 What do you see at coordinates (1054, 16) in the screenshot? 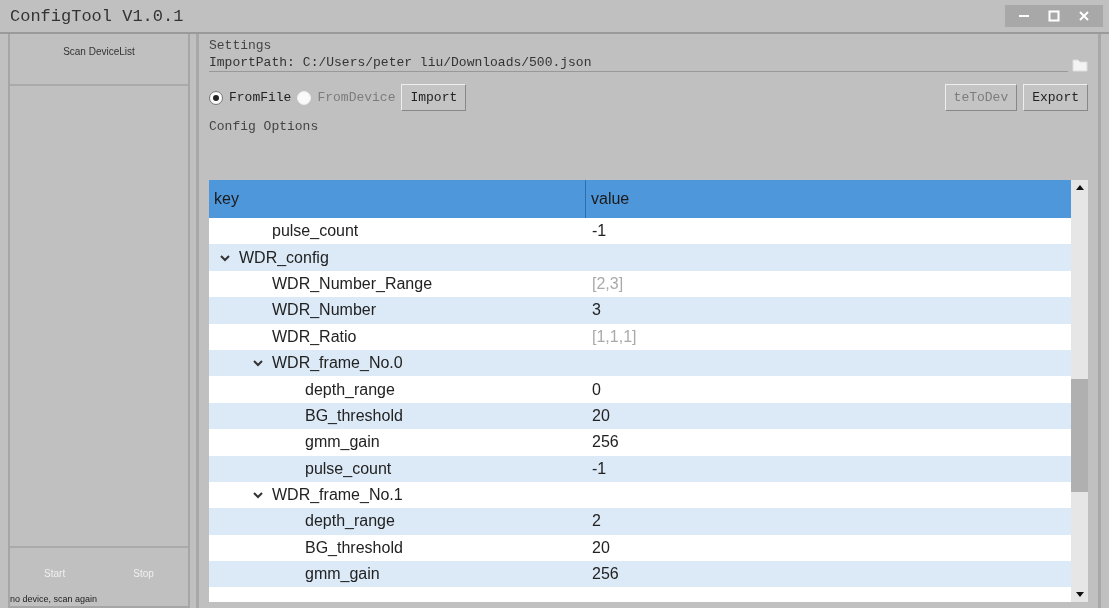
I see `maximize-icon` at bounding box center [1054, 16].